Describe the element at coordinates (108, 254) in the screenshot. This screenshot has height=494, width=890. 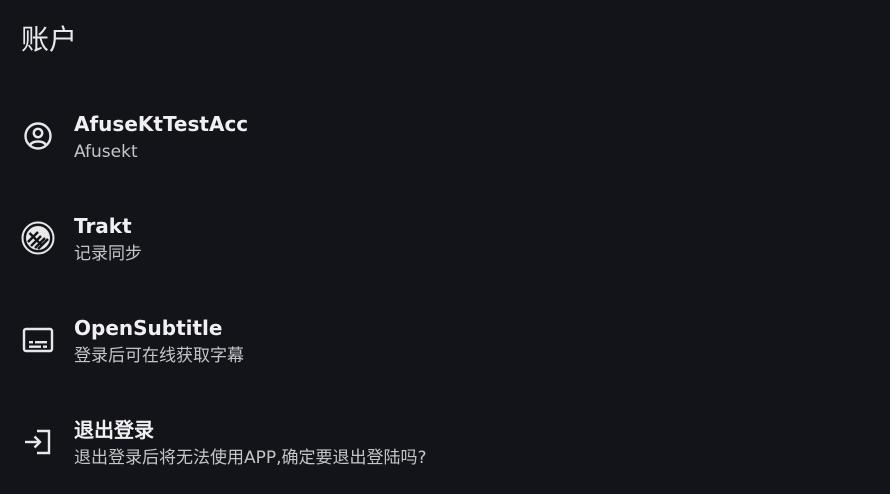
I see `trakt-subtitle: 记录同步` at that location.